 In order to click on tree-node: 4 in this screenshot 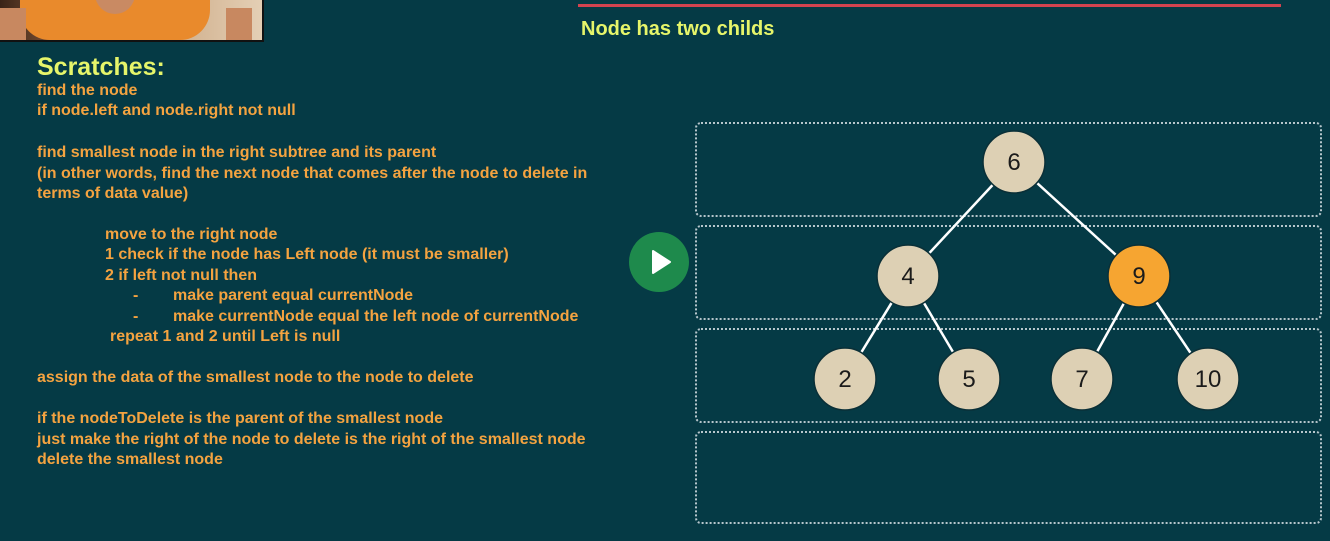, I will do `click(908, 276)`.